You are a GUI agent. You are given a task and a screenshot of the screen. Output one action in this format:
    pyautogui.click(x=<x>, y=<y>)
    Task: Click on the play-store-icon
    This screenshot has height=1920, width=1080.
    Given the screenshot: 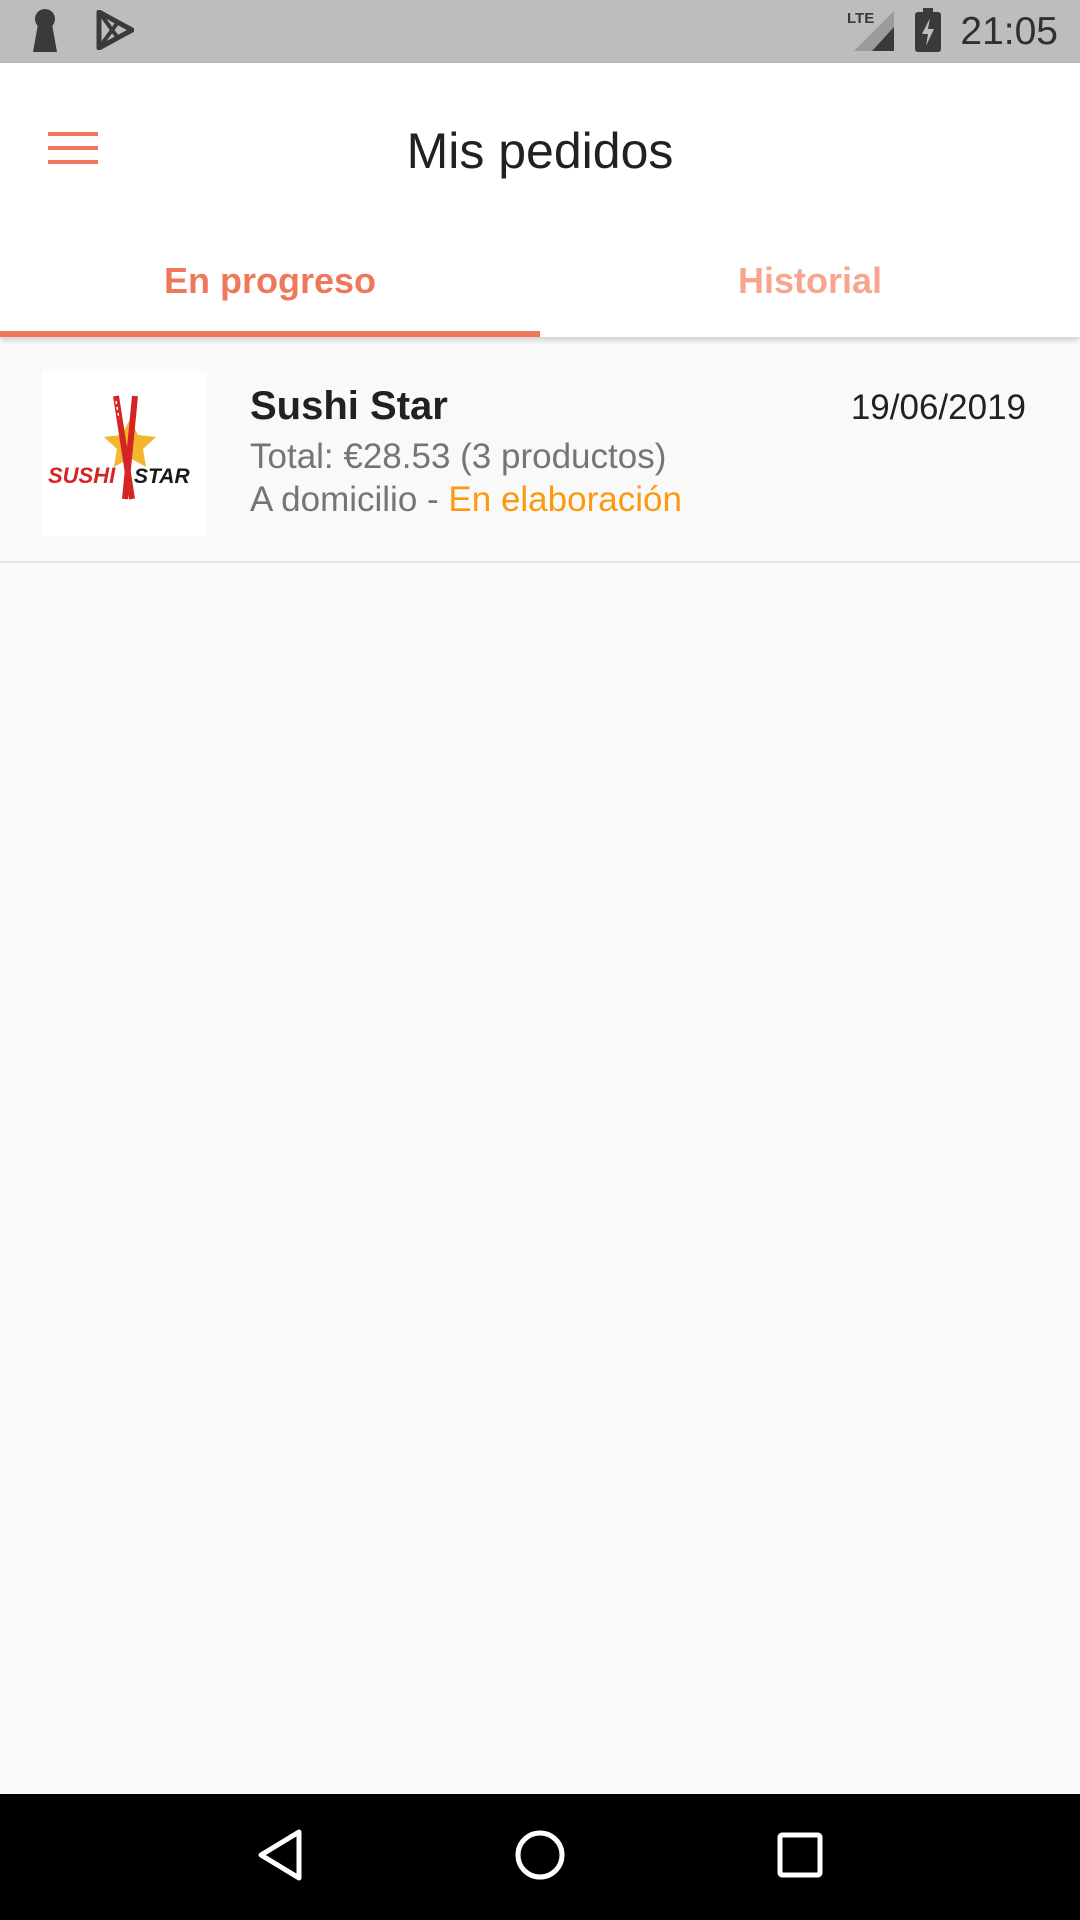 What is the action you would take?
    pyautogui.click(x=115, y=32)
    